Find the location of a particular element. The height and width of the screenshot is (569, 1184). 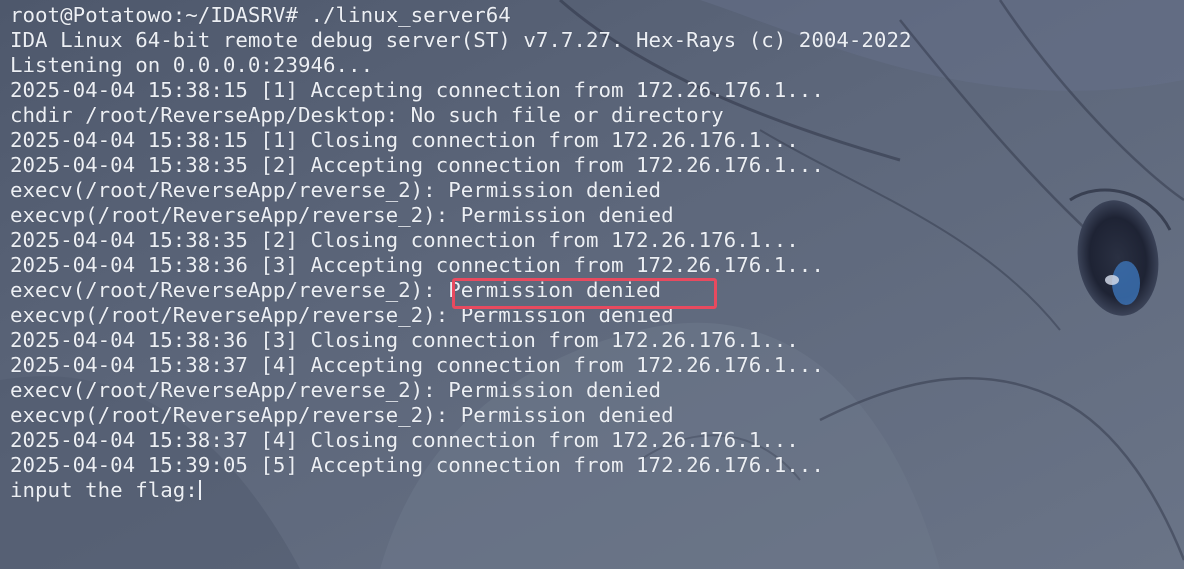

input-prompt: input the flag: is located at coordinates (104, 490).